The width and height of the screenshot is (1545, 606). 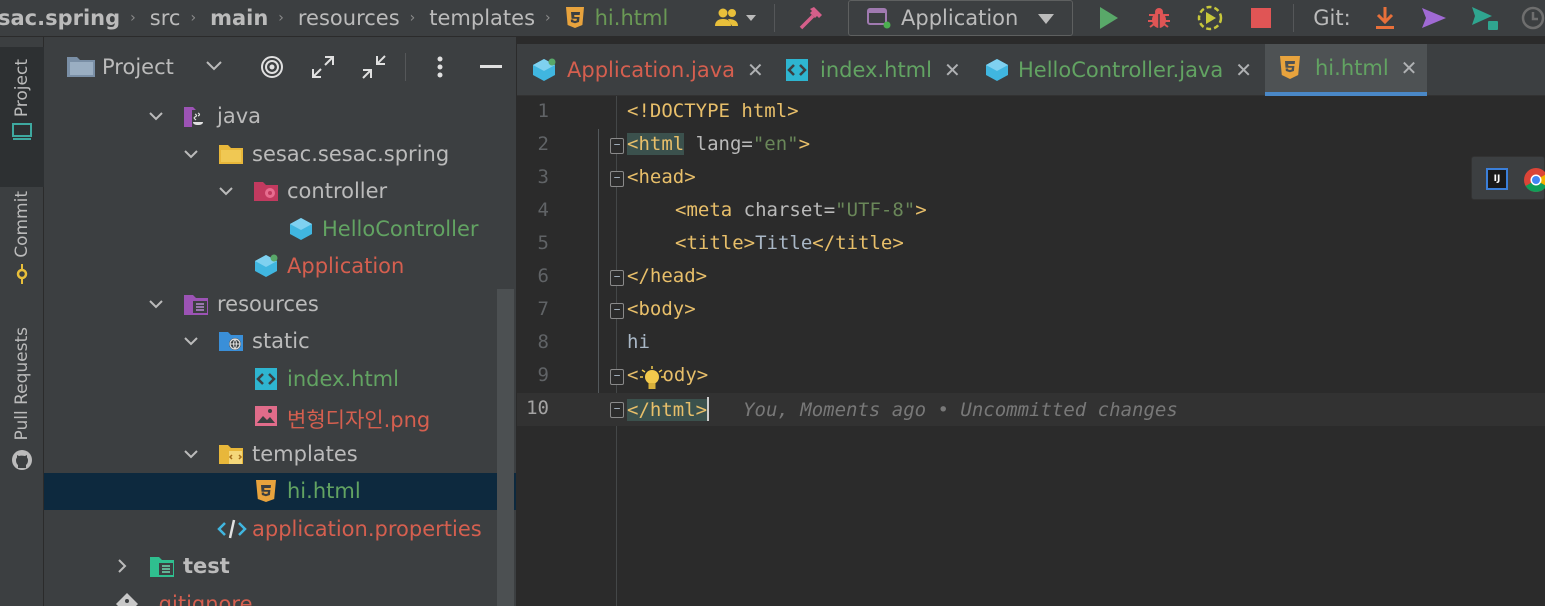 I want to click on breadcrumb-main: main, so click(x=239, y=18).